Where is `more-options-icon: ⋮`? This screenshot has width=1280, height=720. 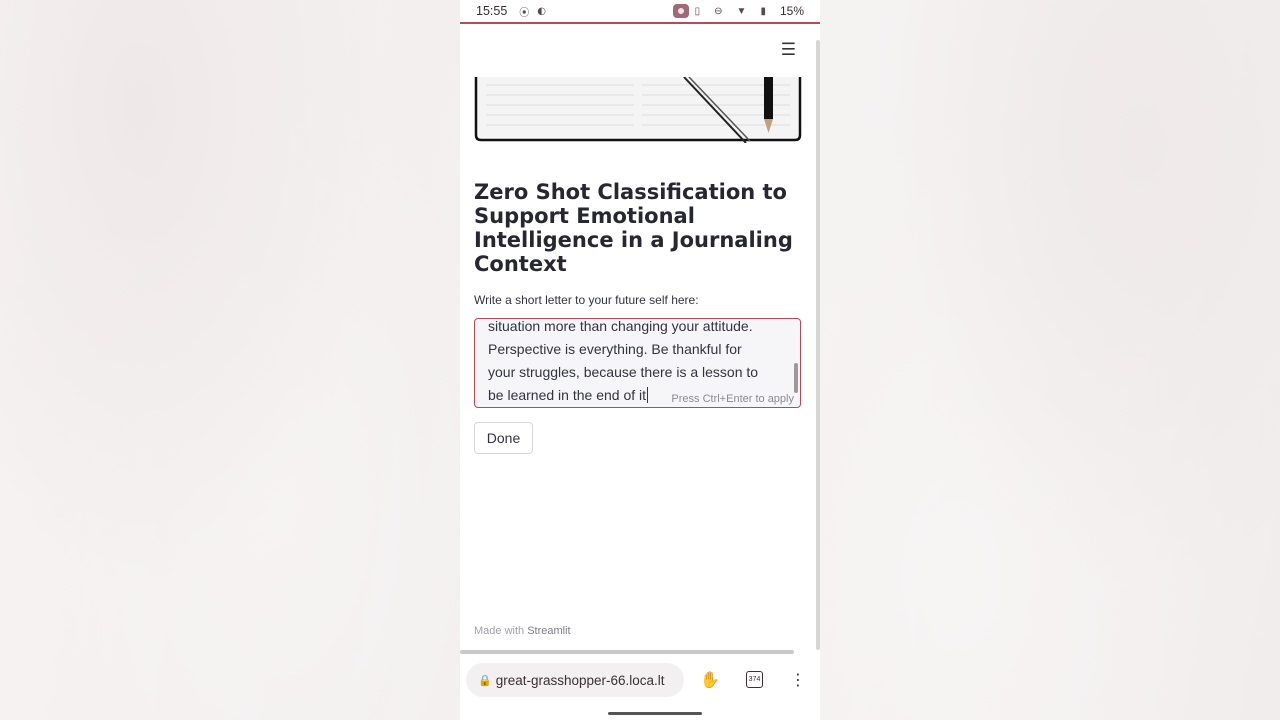
more-options-icon: ⋮ is located at coordinates (798, 679).